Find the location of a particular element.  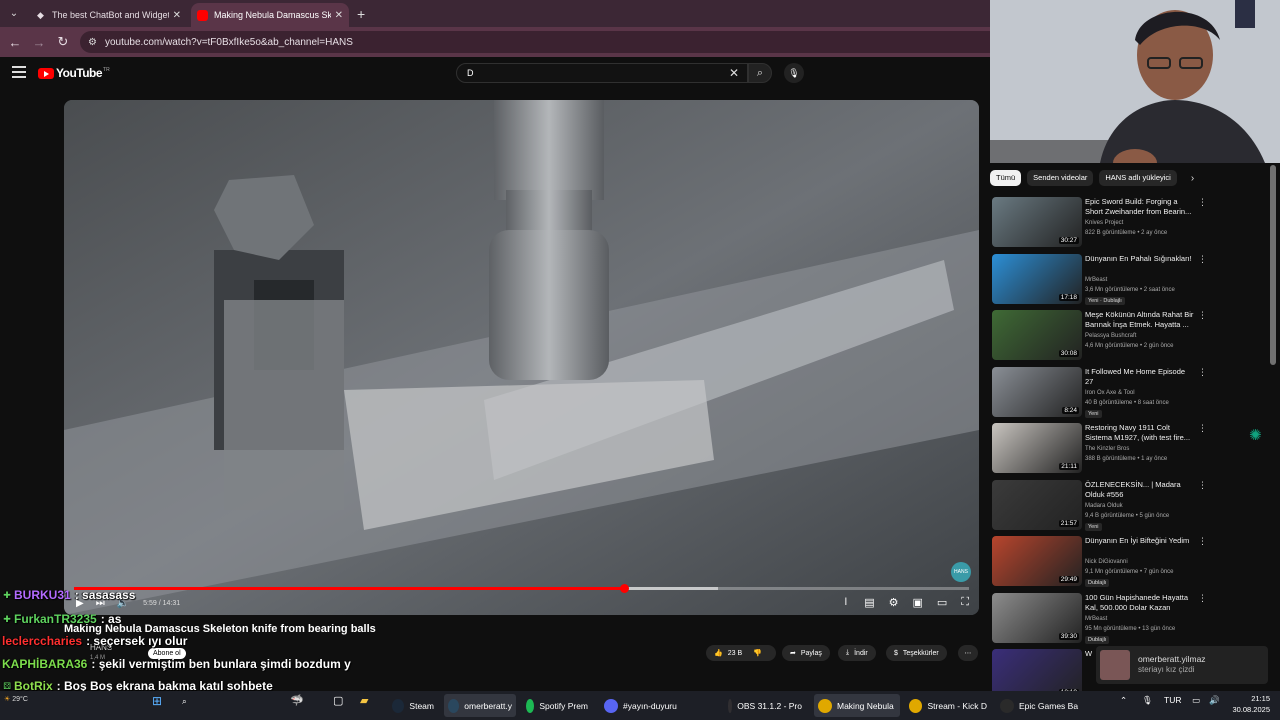

site-info-icon: ⚙ is located at coordinates (92, 42).